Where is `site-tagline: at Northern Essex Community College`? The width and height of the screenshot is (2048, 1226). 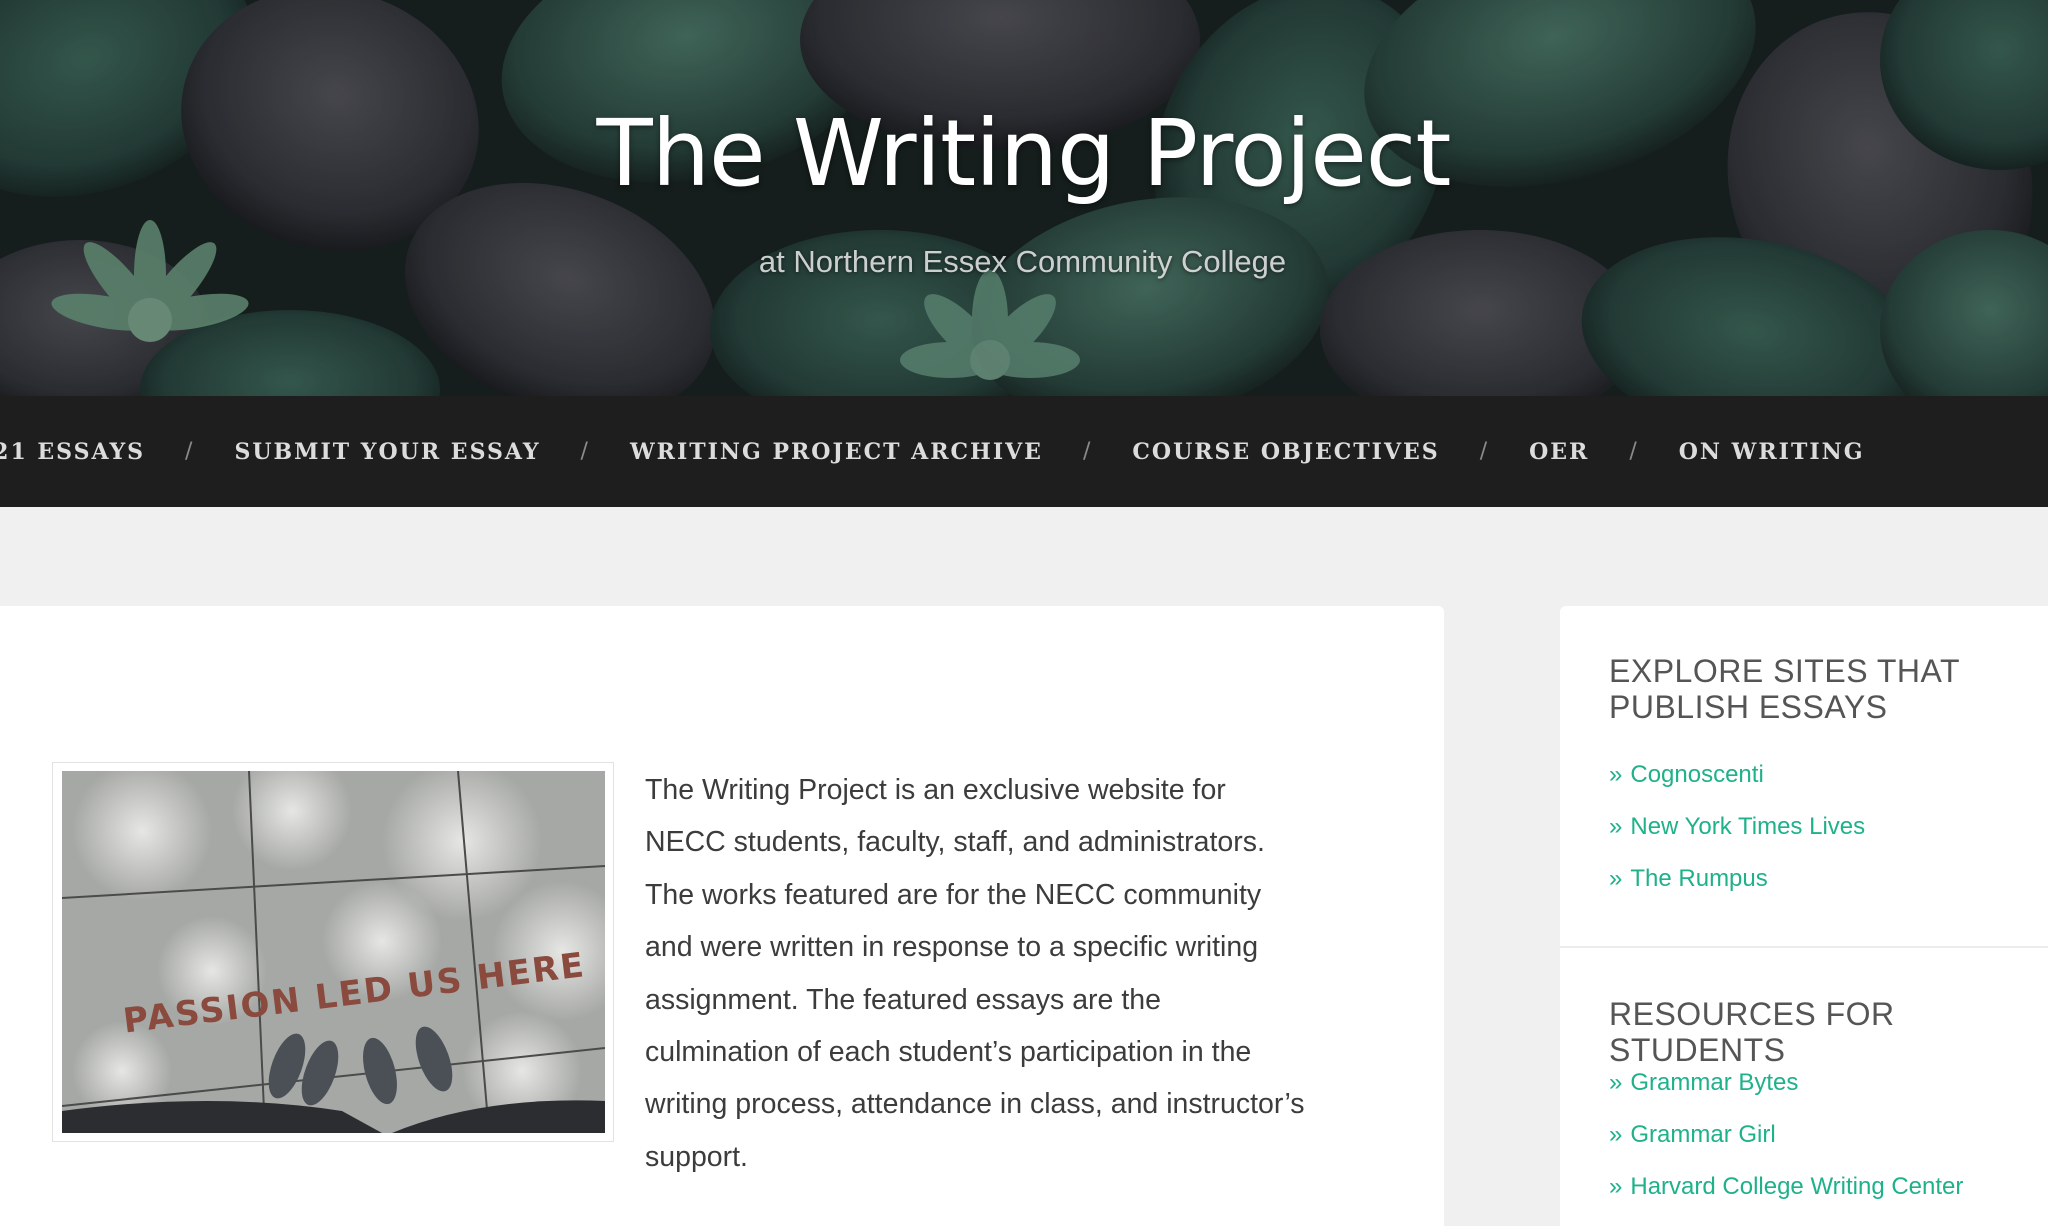 site-tagline: at Northern Essex Community College is located at coordinates (1022, 261).